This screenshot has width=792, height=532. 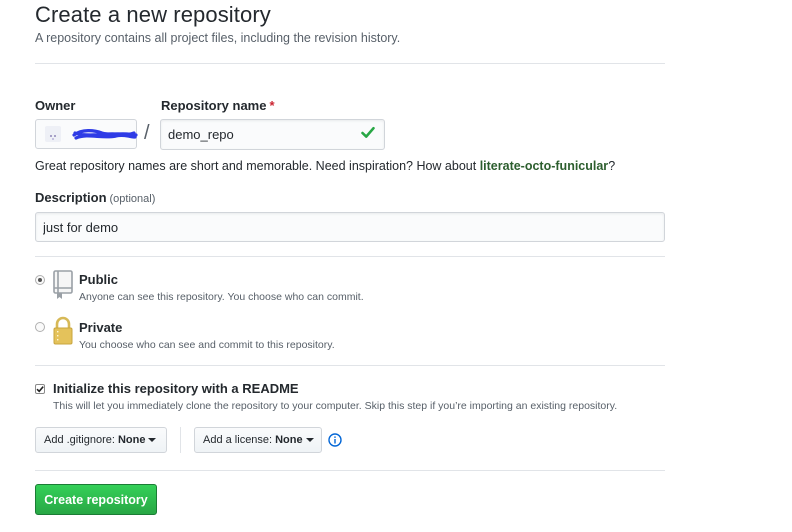 I want to click on description-label-text: Description, so click(x=71, y=197).